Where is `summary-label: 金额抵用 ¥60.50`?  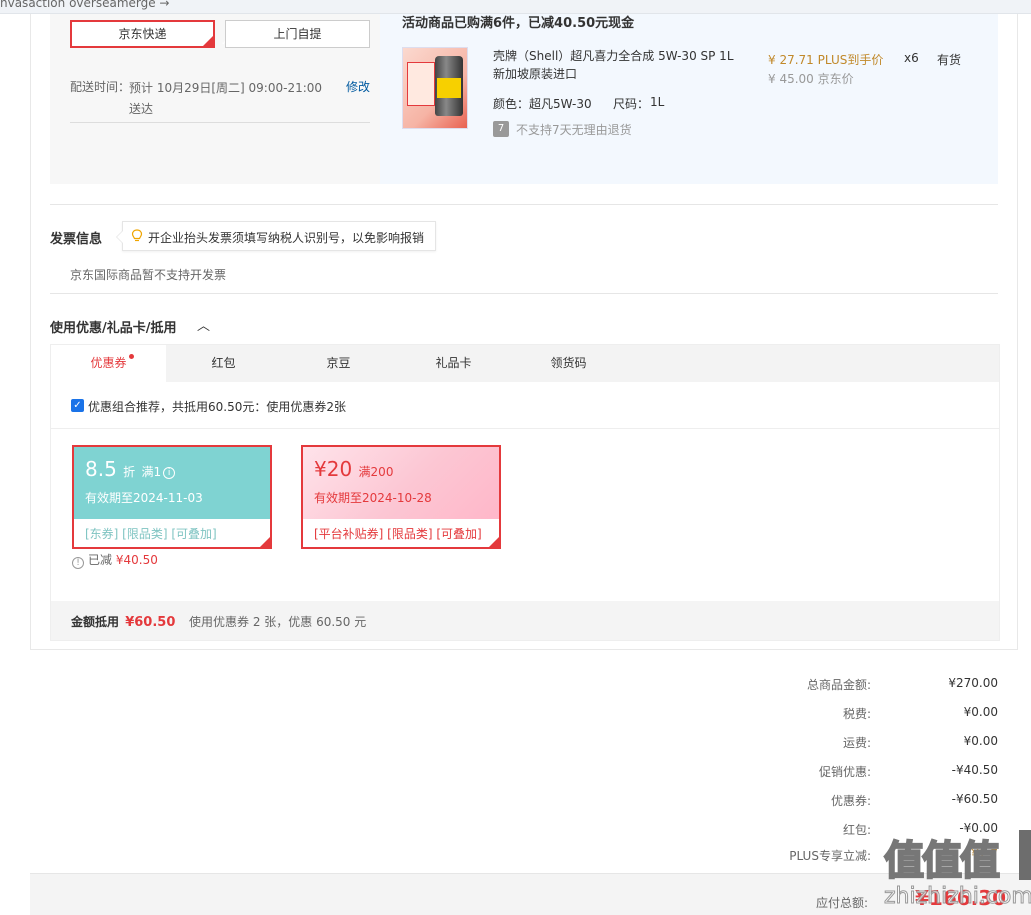
summary-label: 金额抵用 ¥60.50 is located at coordinates (123, 621).